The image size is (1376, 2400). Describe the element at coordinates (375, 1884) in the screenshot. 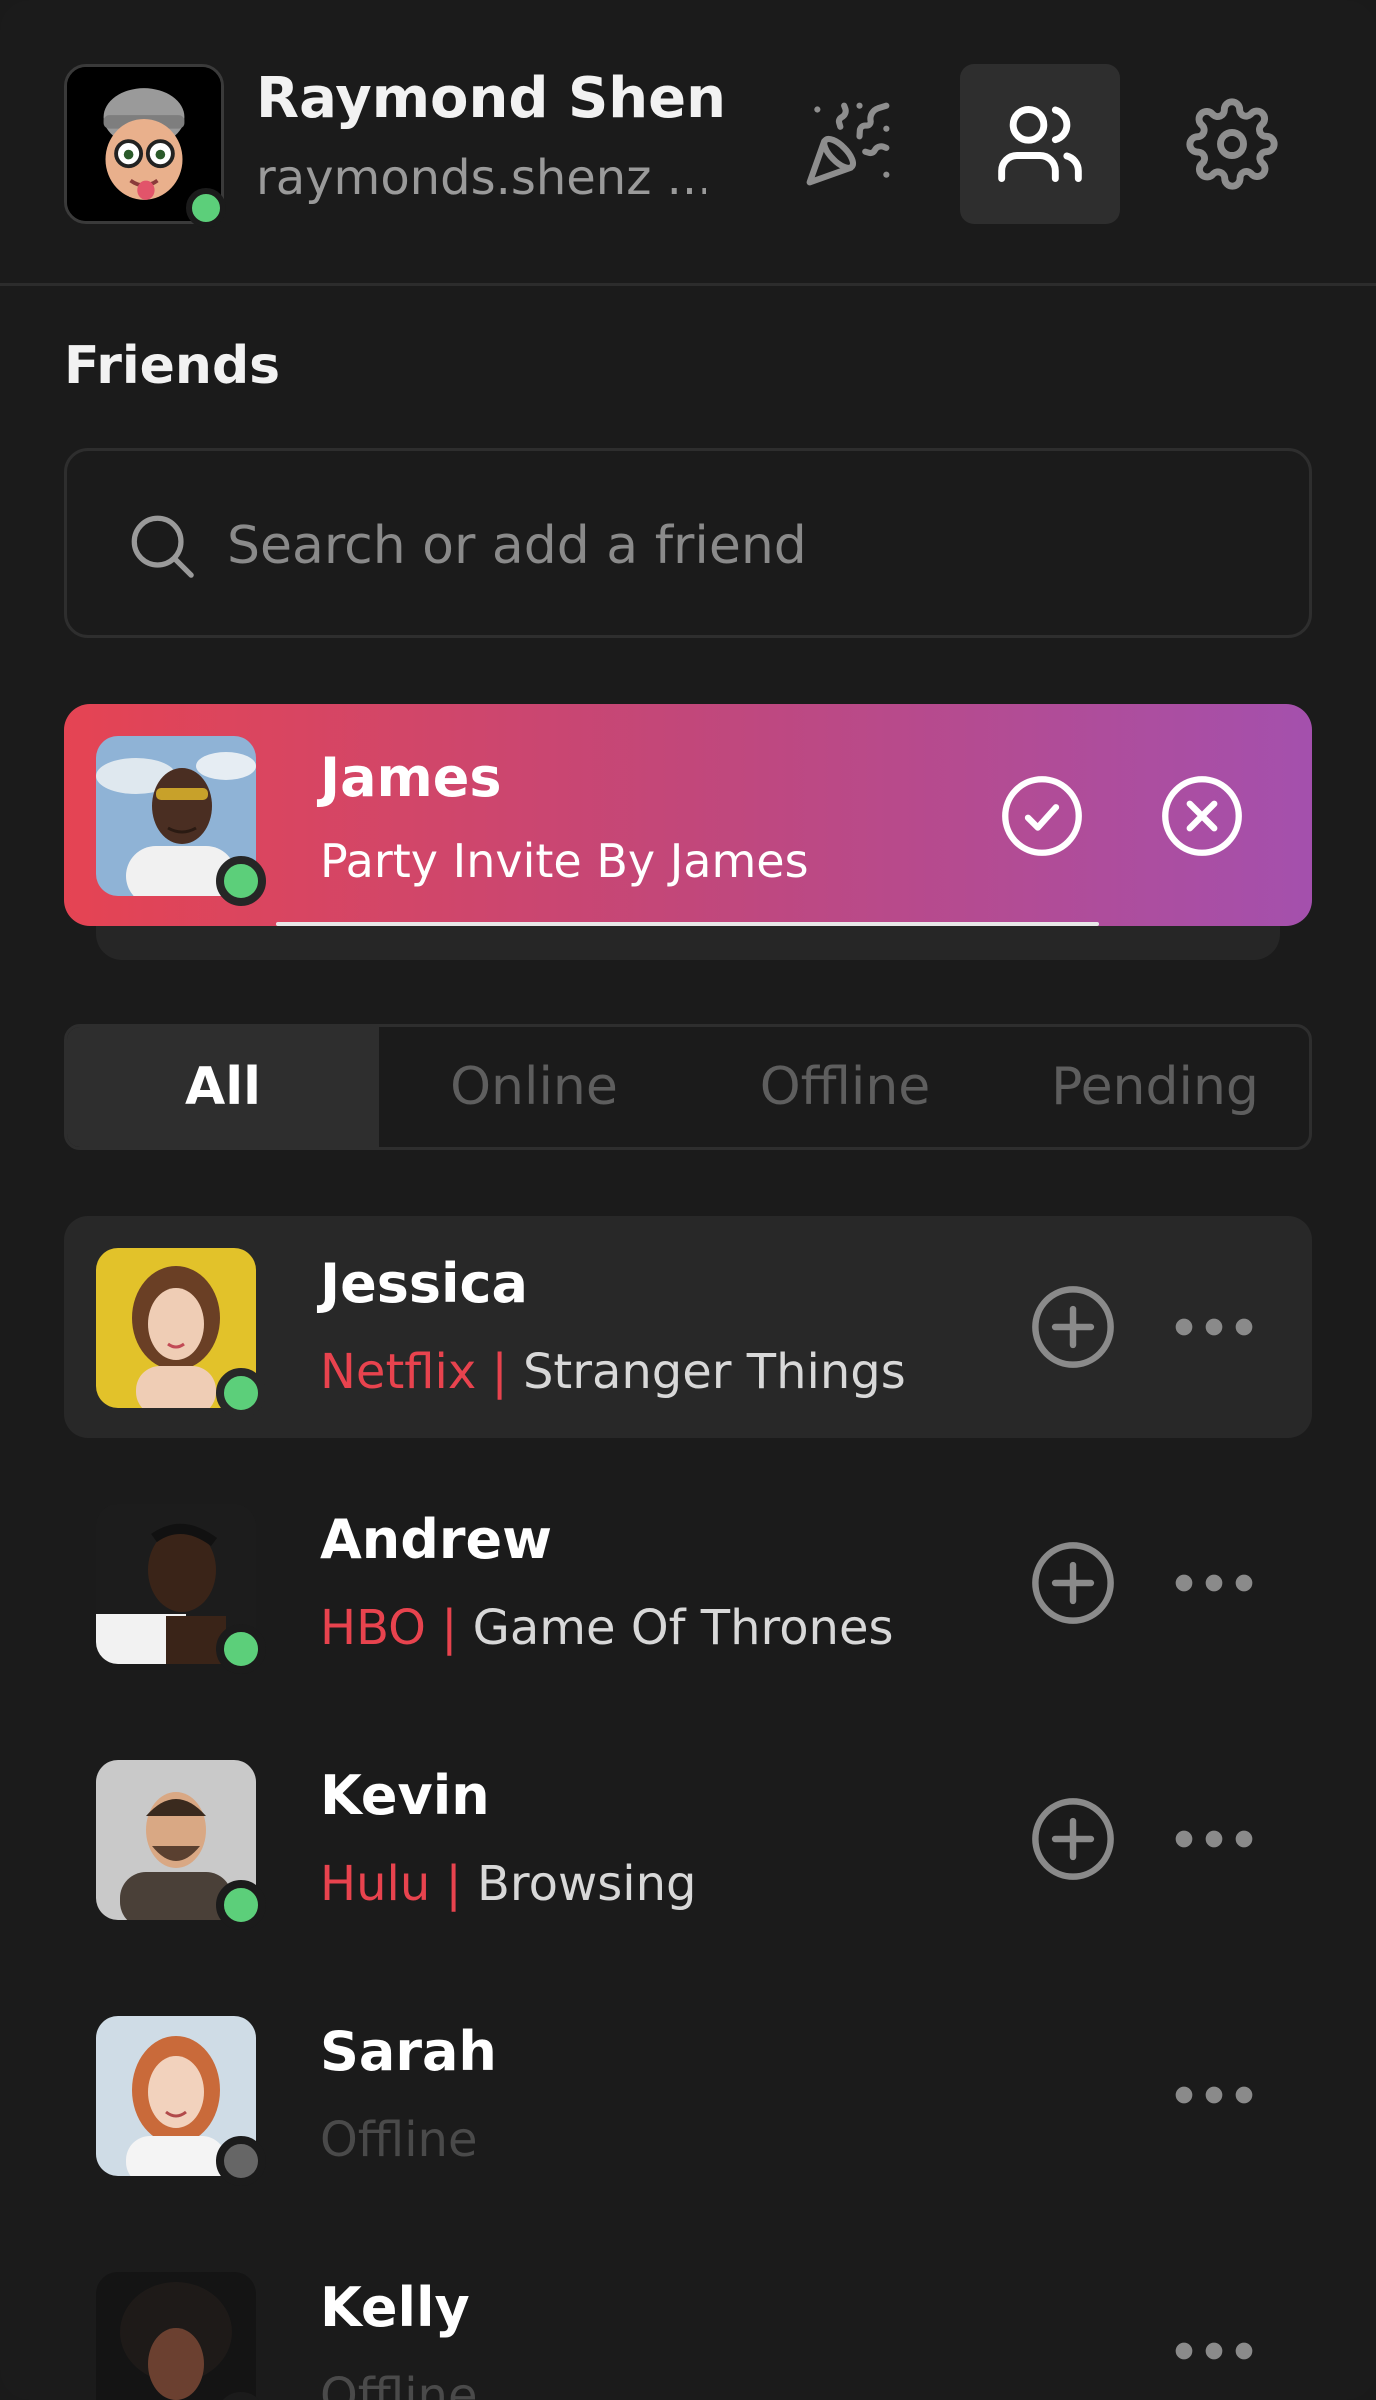

I see `streaming-service: Hulu` at that location.